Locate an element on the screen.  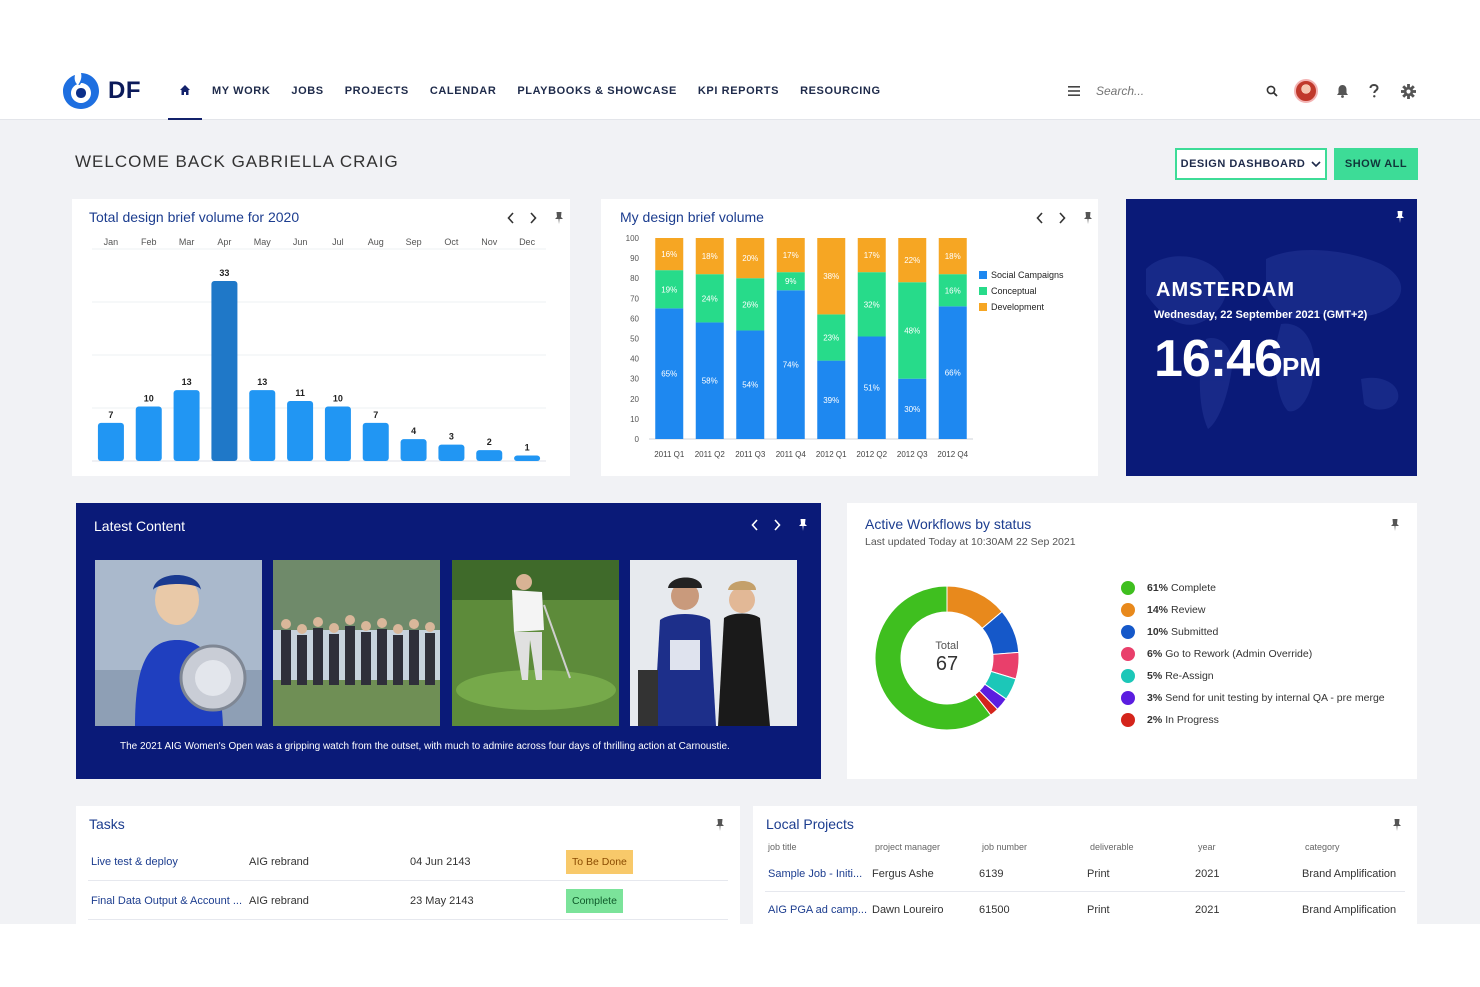
clock-time-display: 16:46PM is located at coordinates (1237, 359).